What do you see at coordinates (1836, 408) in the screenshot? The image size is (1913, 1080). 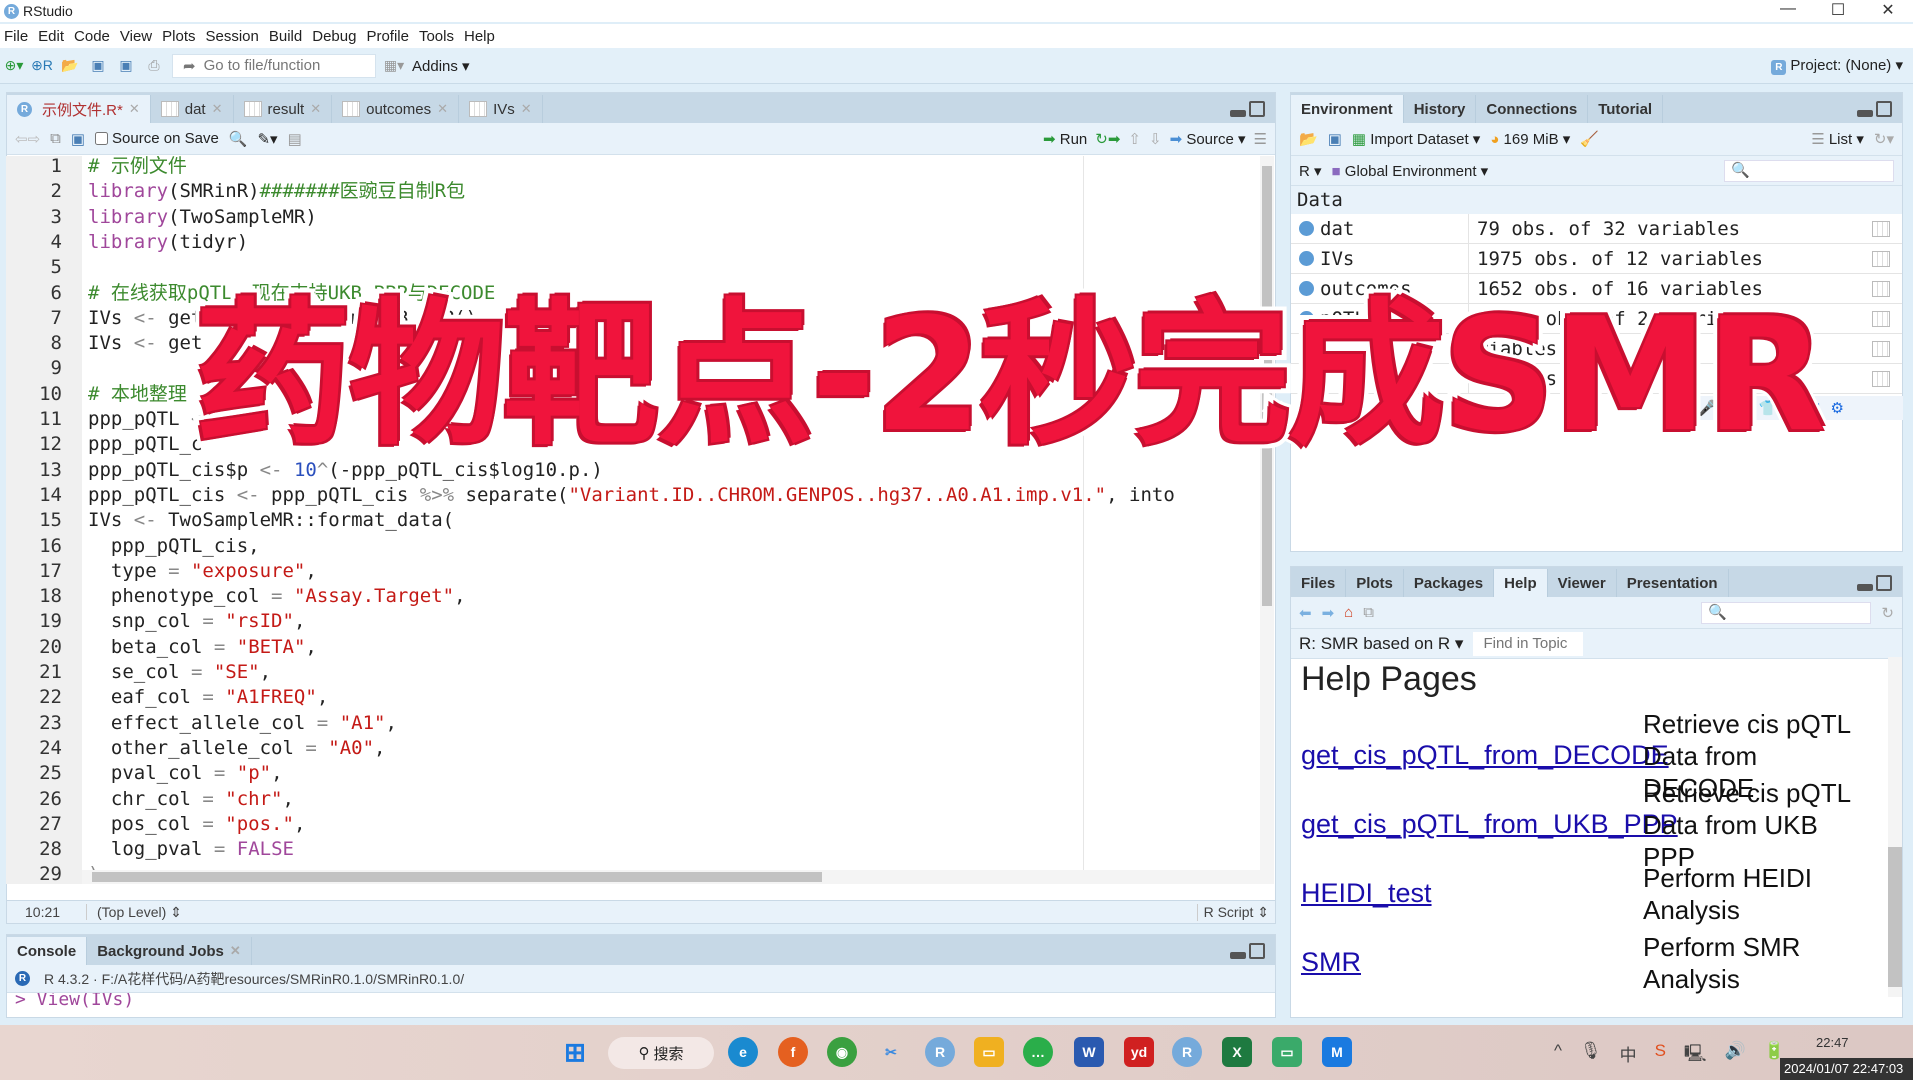 I see `settings-icon: ⚙` at bounding box center [1836, 408].